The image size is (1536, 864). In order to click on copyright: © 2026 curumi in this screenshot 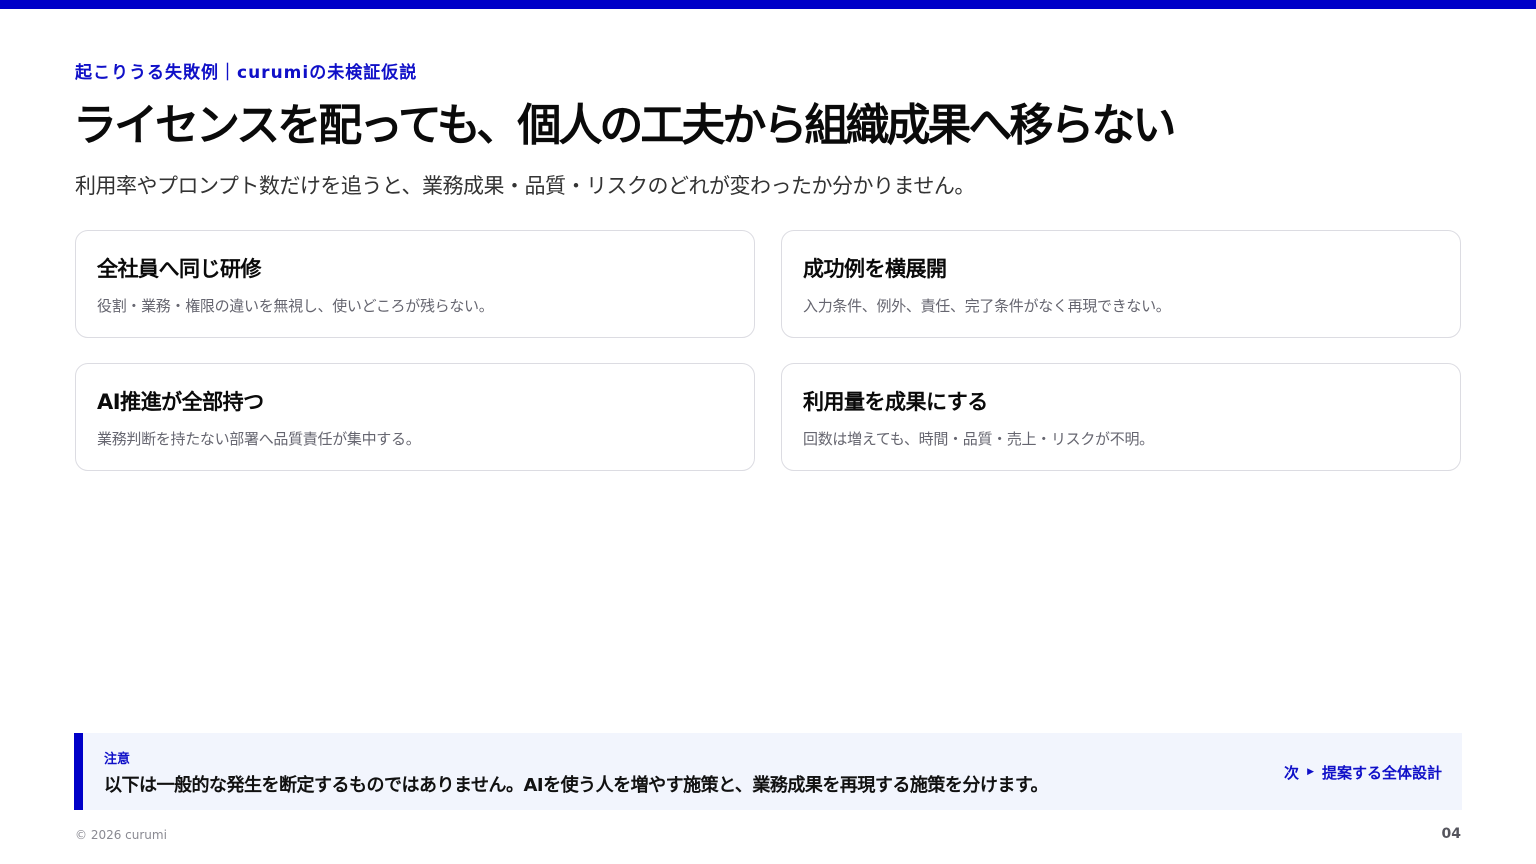, I will do `click(121, 835)`.